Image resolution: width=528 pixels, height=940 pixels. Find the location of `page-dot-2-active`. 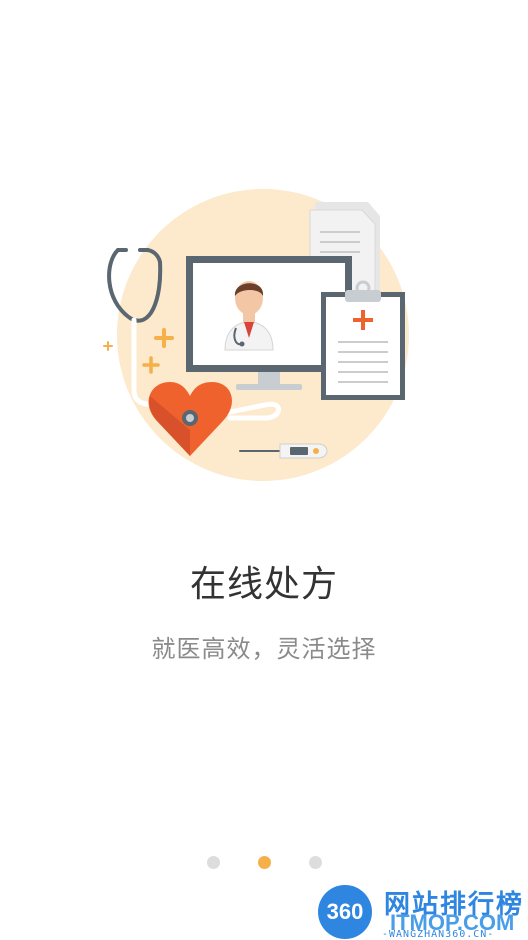

page-dot-2-active is located at coordinates (264, 862).